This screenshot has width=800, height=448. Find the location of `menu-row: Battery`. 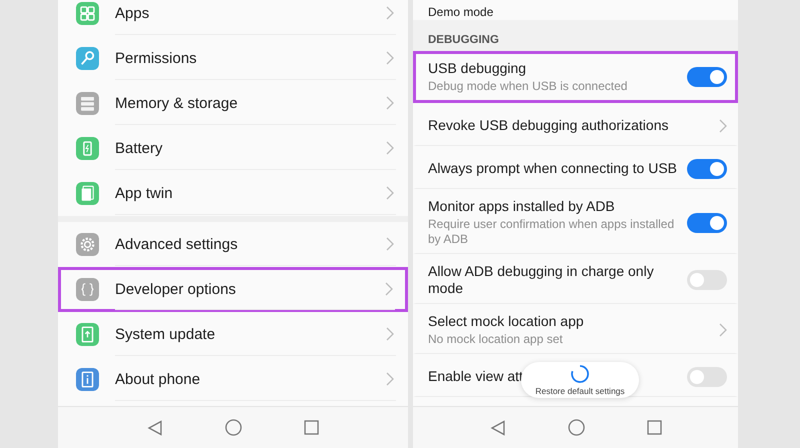

menu-row: Battery is located at coordinates (233, 148).